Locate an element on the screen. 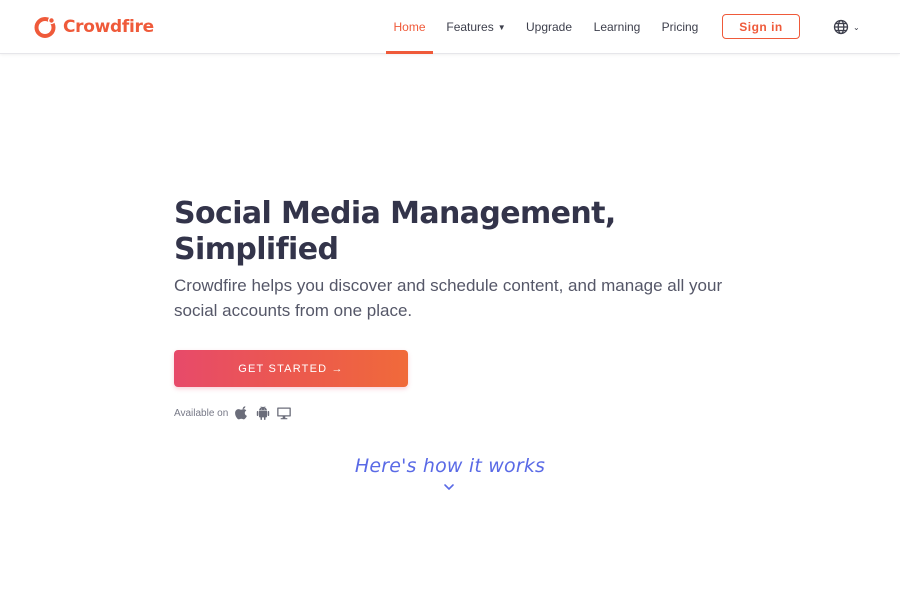 The width and height of the screenshot is (900, 600). android-icon is located at coordinates (263, 413).